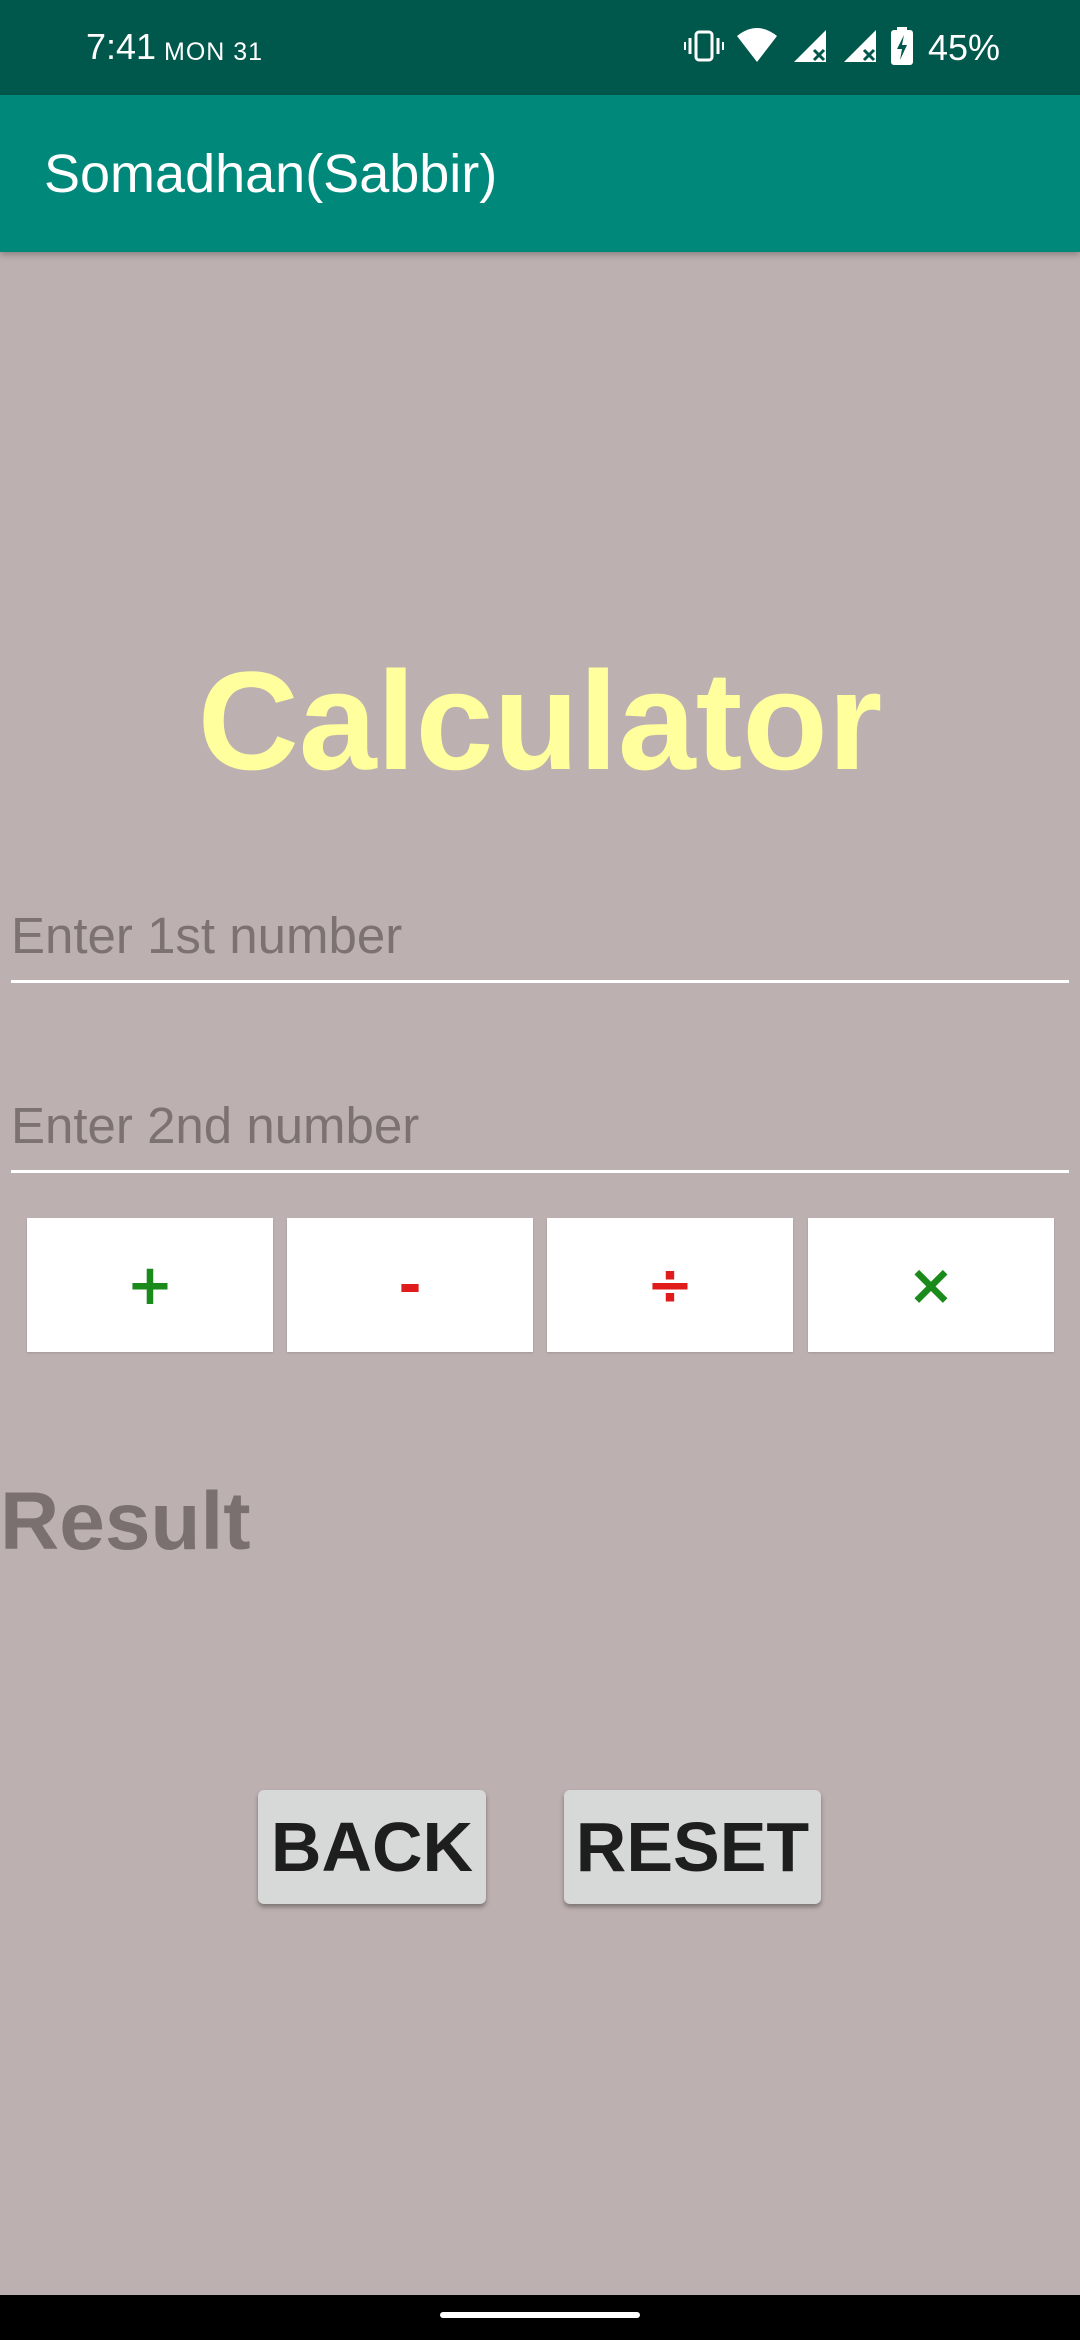  I want to click on result-label: Result, so click(125, 1521).